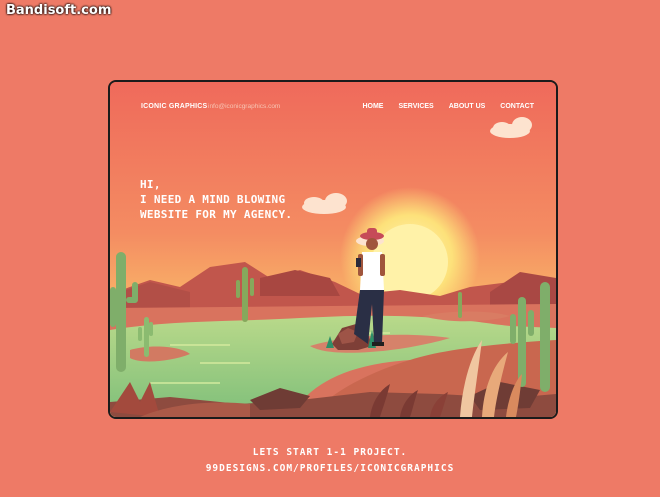 The height and width of the screenshot is (497, 660). What do you see at coordinates (330, 452) in the screenshot?
I see `footer-line-1: LETS START 1-1 PROJECT.` at bounding box center [330, 452].